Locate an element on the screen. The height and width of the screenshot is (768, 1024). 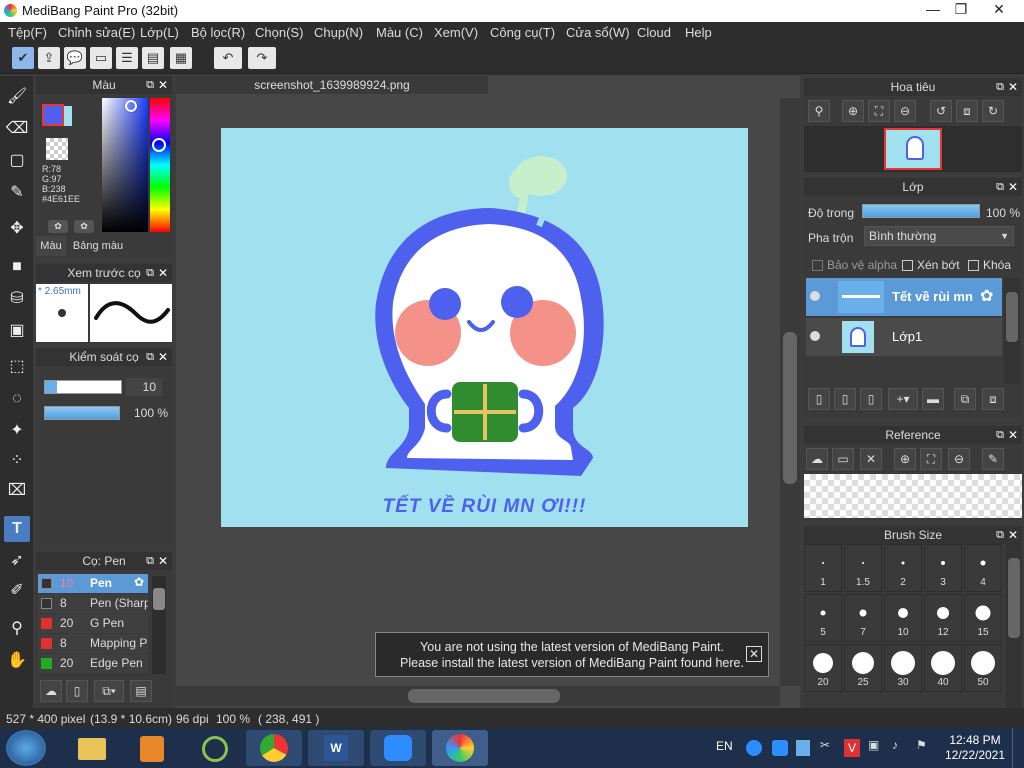
brush-size-cell: 3 is located at coordinates (943, 568).